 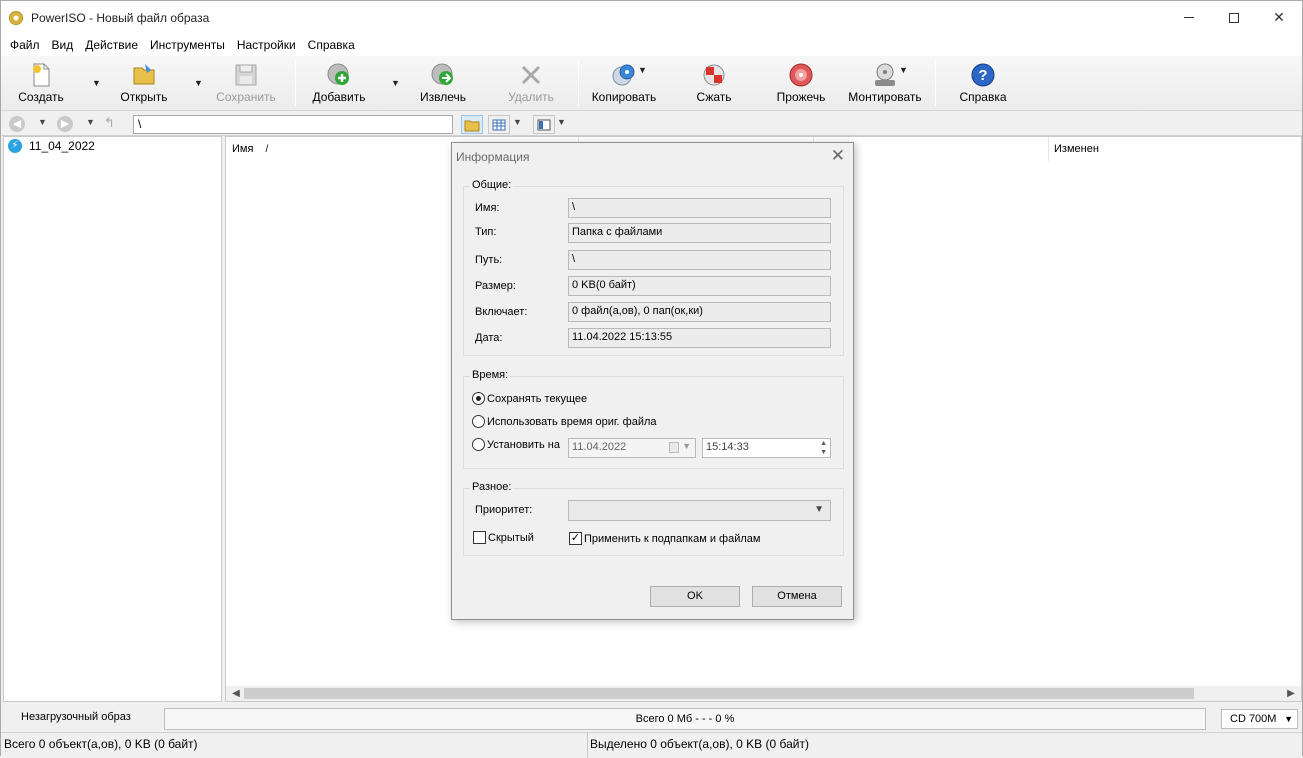 What do you see at coordinates (1291, 693) in the screenshot?
I see `scroll-right-icon: ▶` at bounding box center [1291, 693].